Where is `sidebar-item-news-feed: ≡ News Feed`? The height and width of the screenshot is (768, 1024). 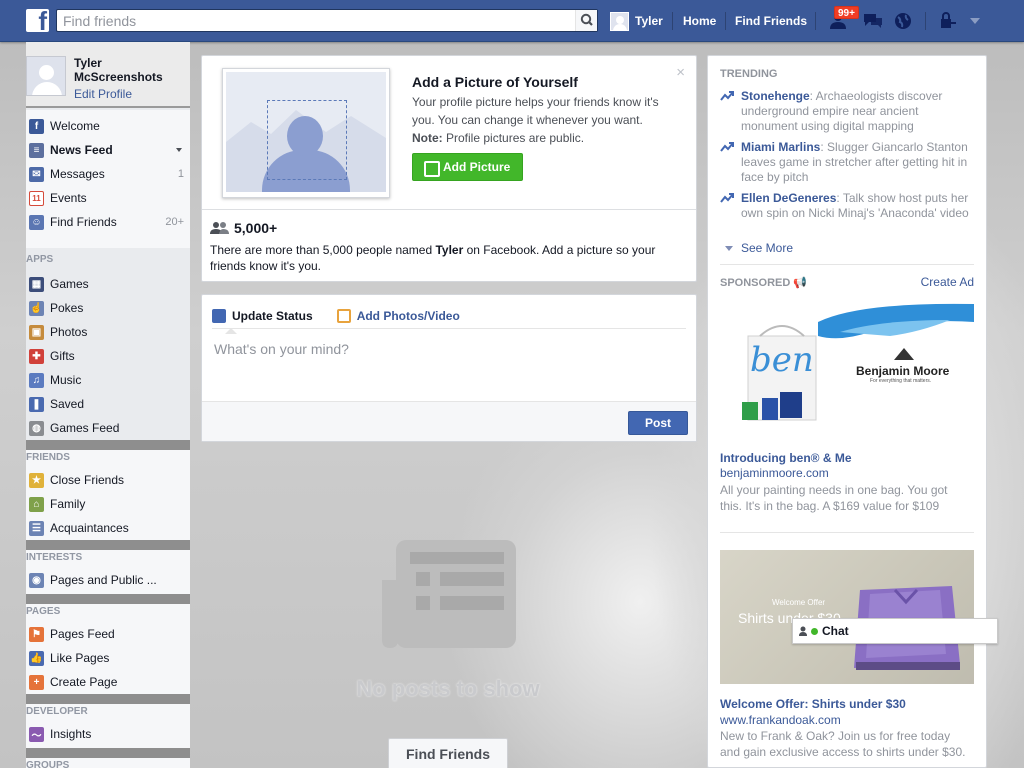
sidebar-item-news-feed: ≡ News Feed is located at coordinates (108, 150).